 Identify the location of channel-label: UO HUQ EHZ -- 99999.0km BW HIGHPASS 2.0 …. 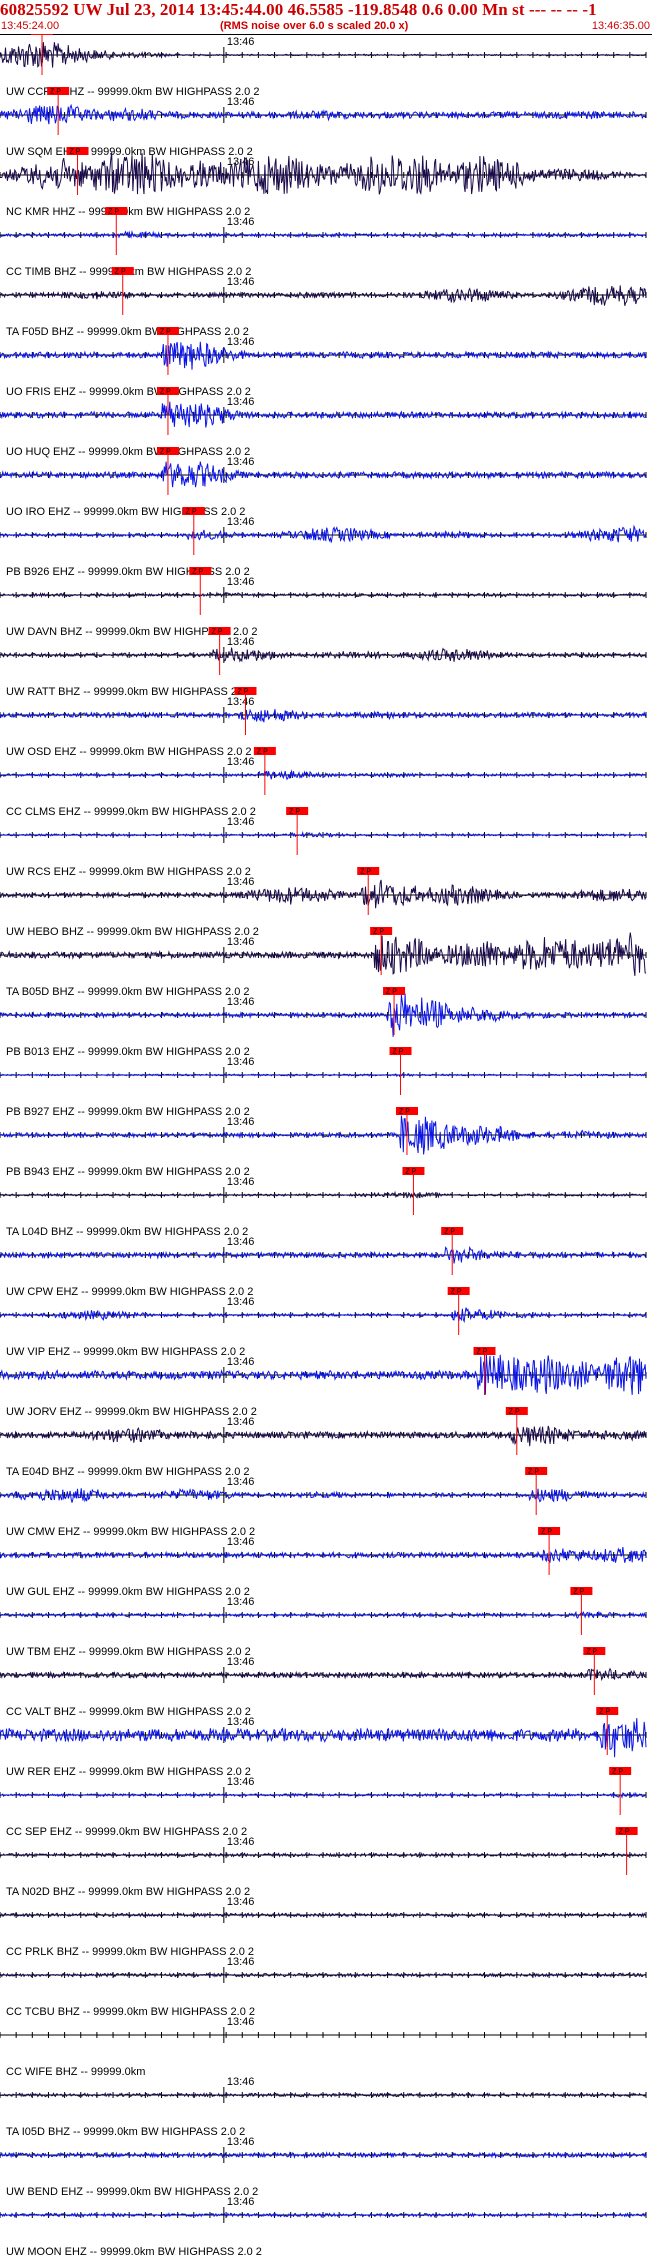
(128, 452).